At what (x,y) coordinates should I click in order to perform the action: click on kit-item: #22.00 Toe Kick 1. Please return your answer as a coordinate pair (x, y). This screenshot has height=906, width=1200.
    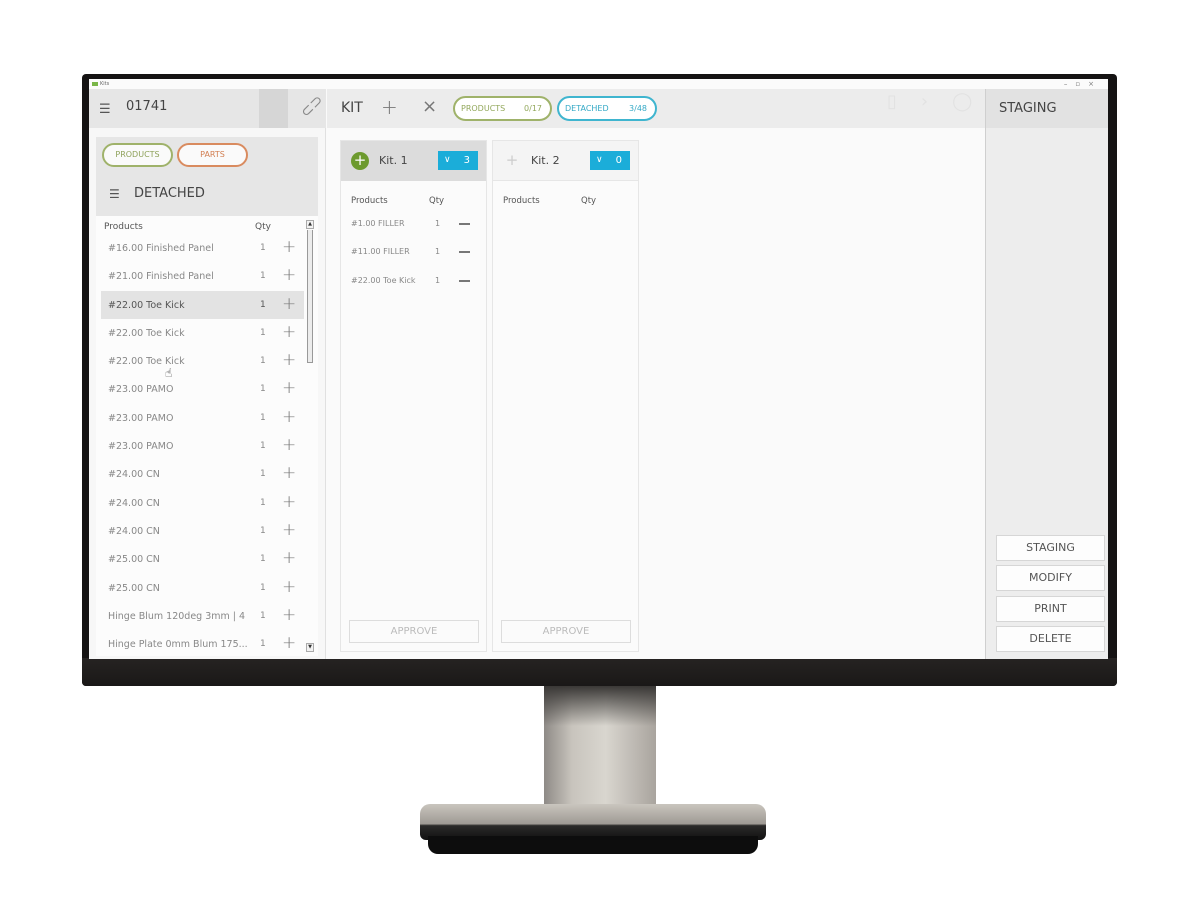
    Looking at the image, I should click on (416, 286).